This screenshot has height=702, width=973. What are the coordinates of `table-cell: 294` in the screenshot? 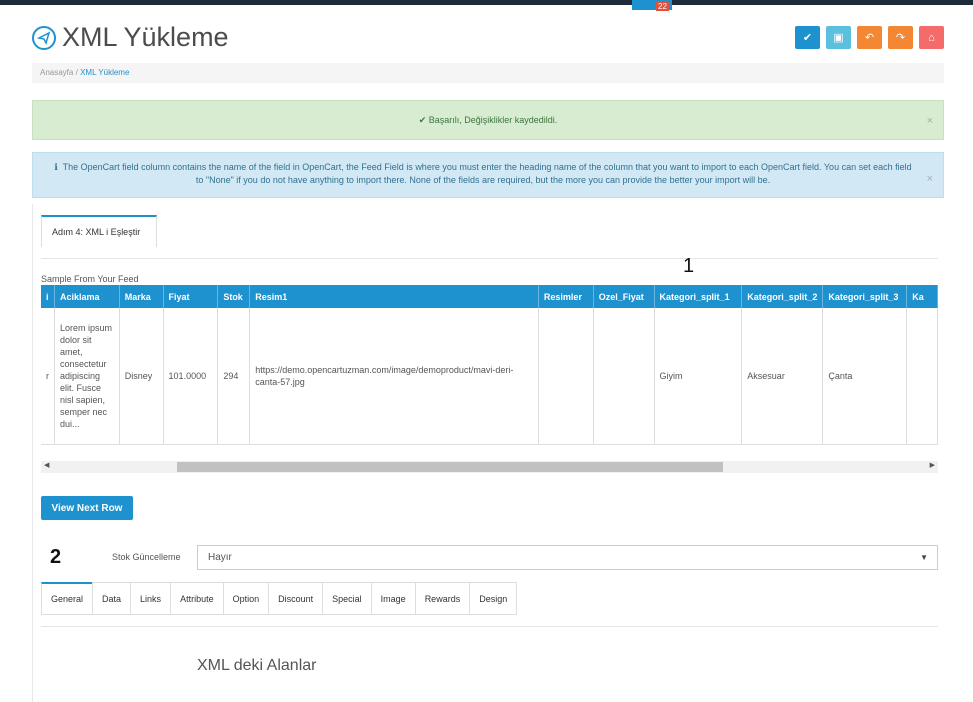 It's located at (234, 376).